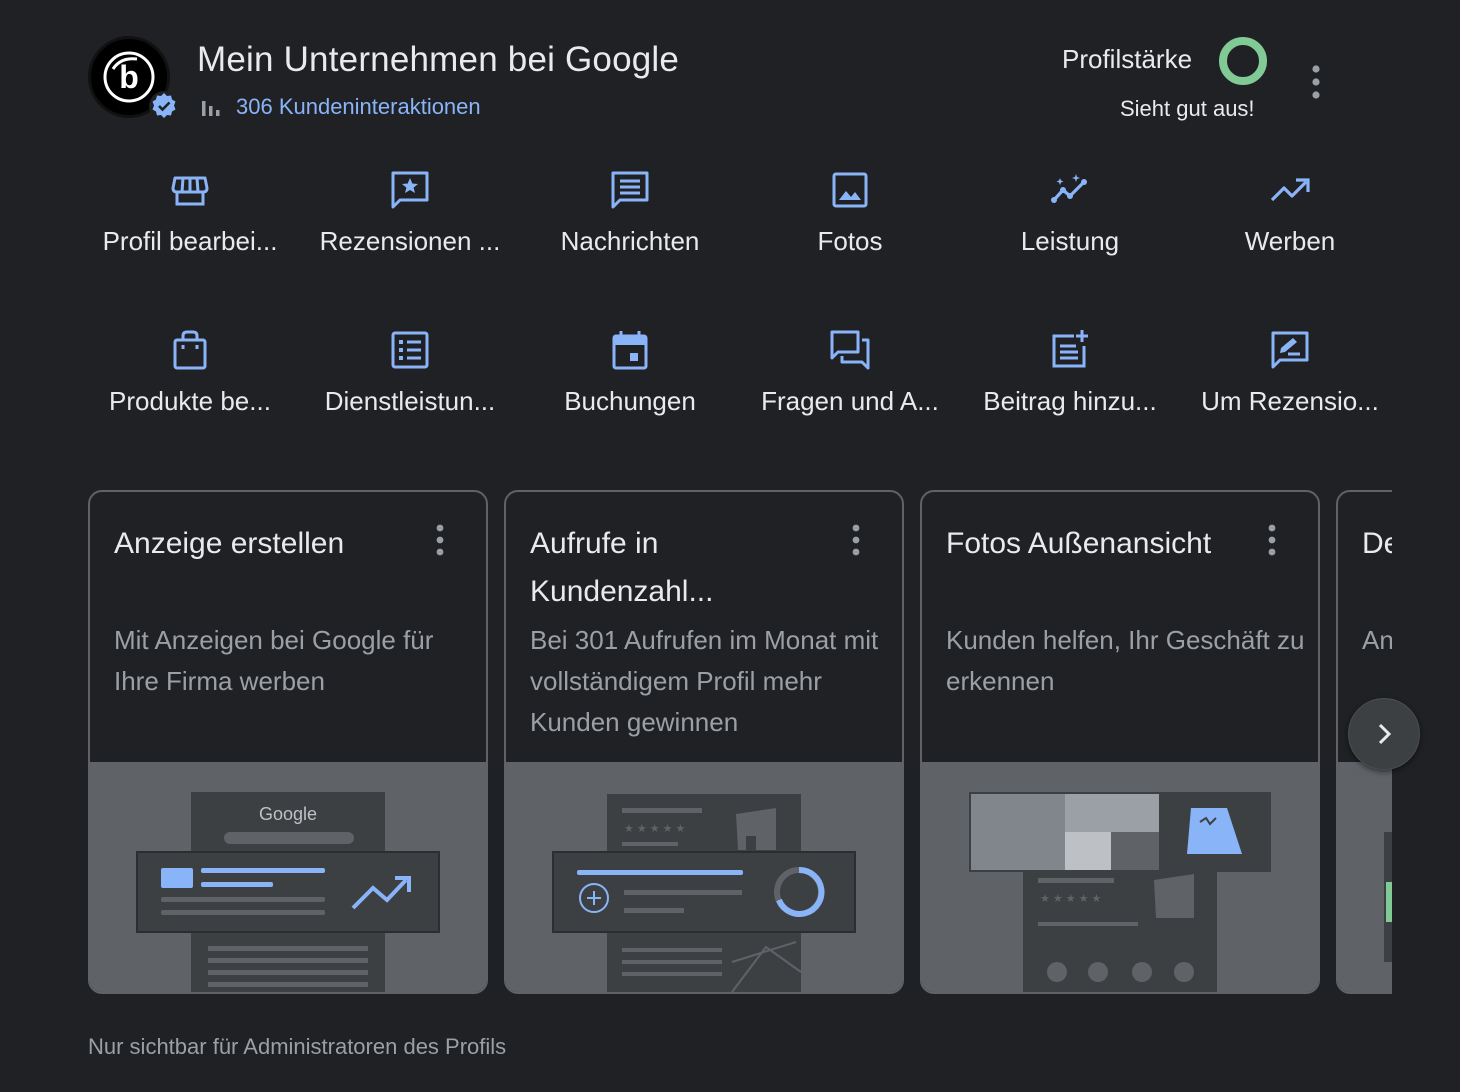  Describe the element at coordinates (1120, 877) in the screenshot. I see `photos-illustration: ★★★★★` at that location.